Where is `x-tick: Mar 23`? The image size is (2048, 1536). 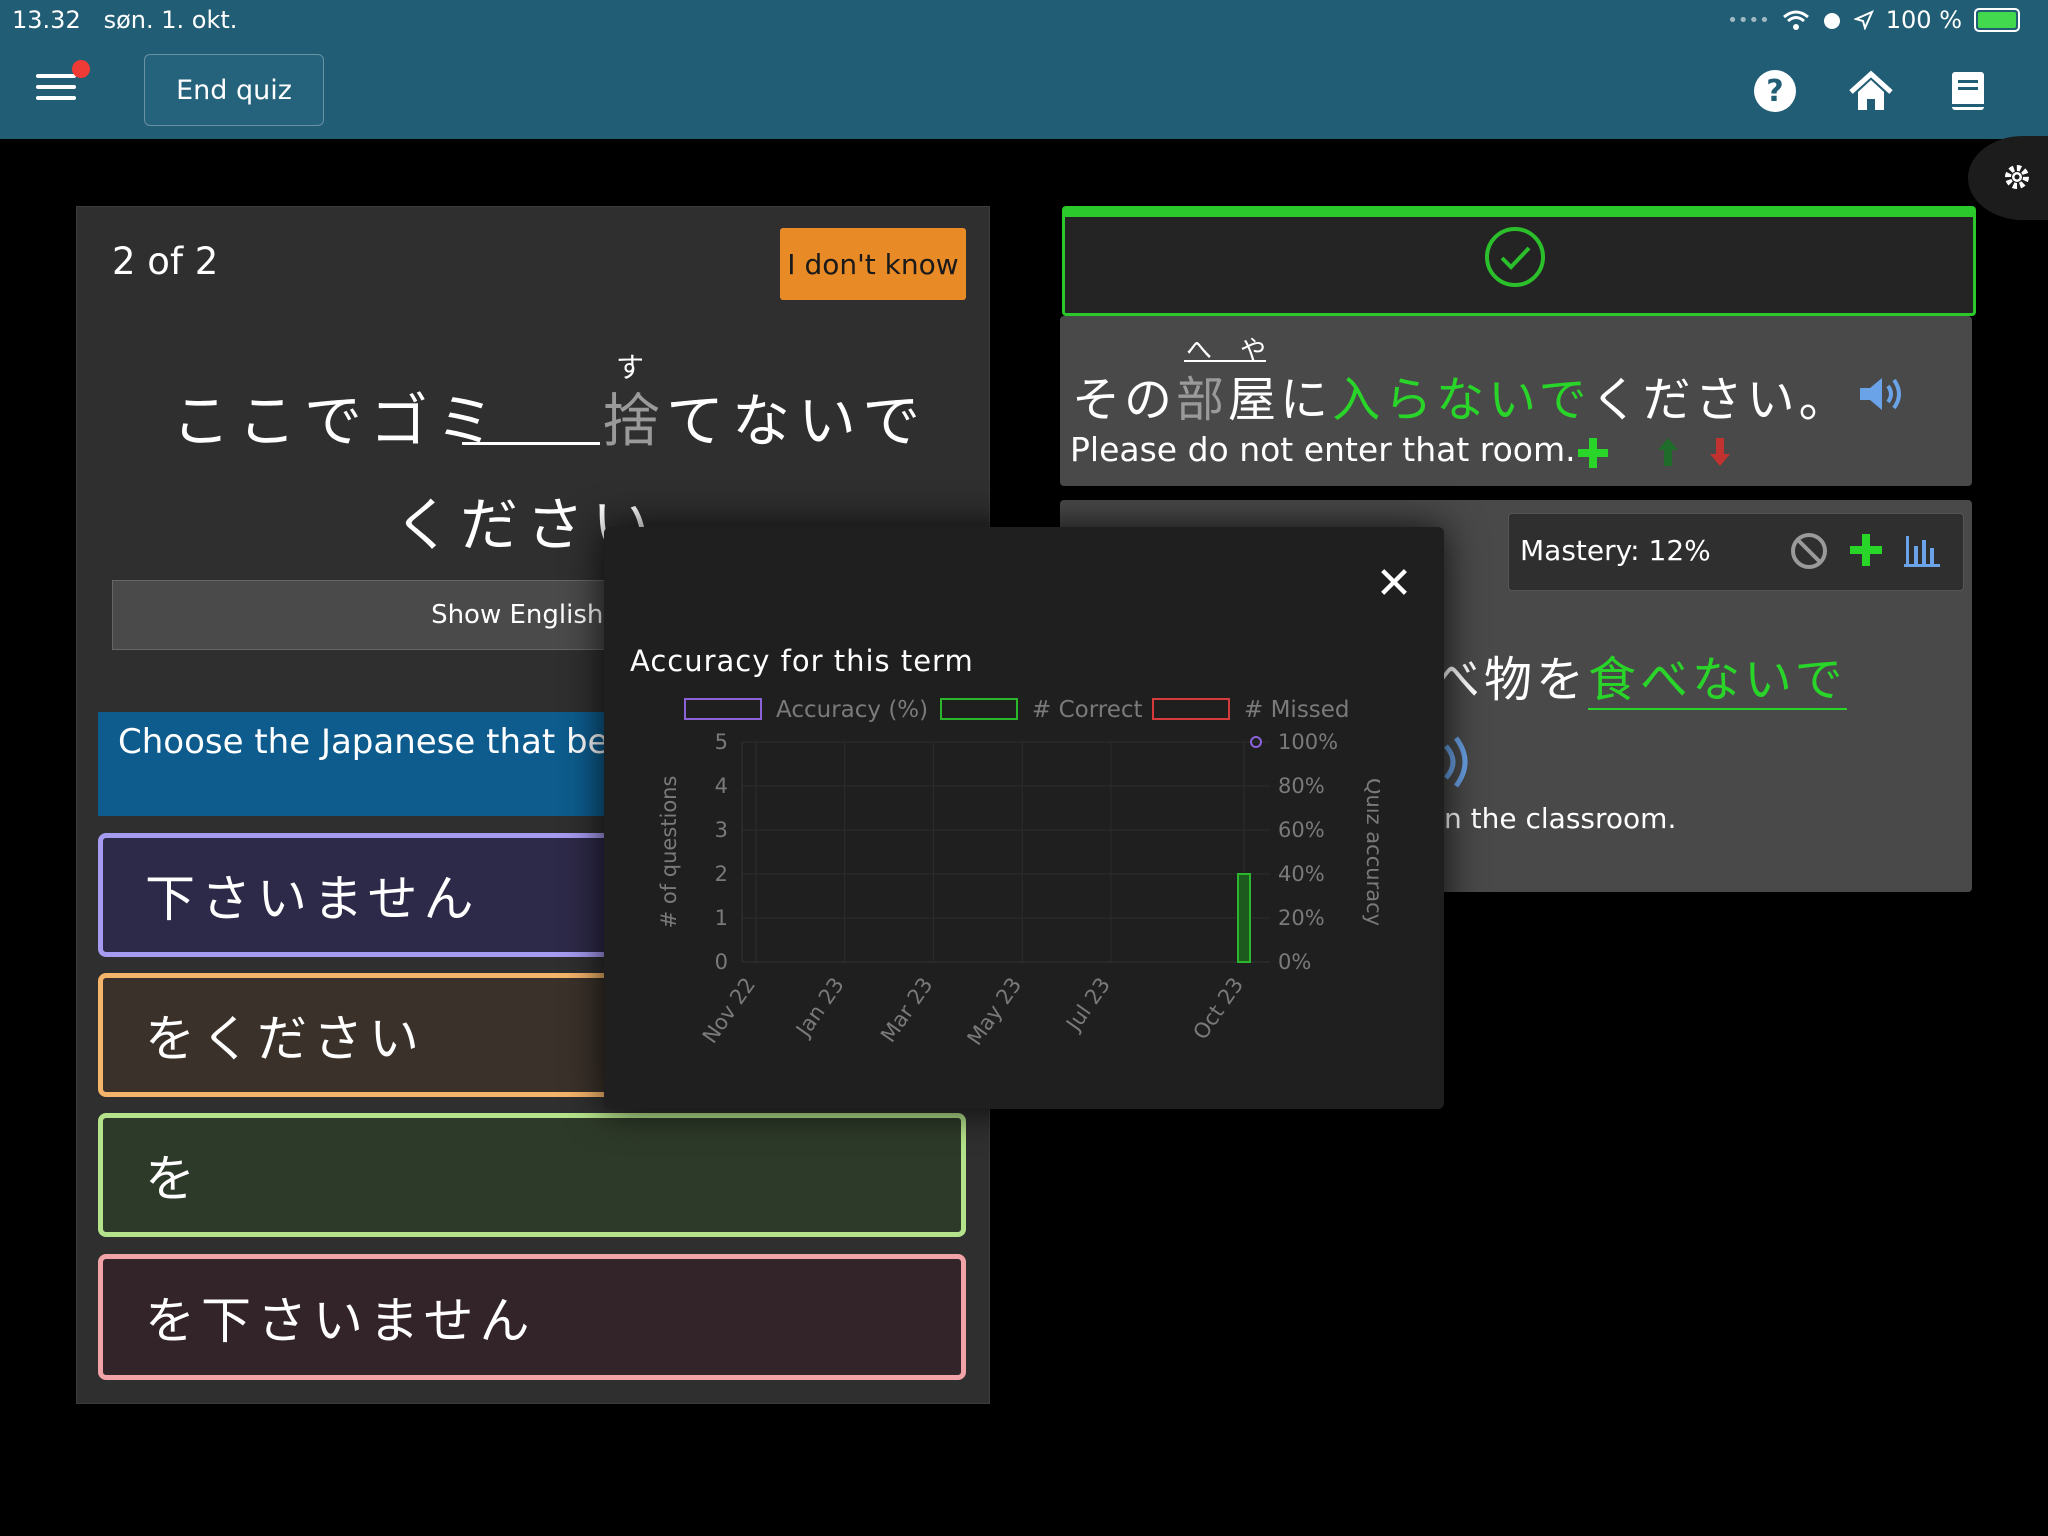 x-tick: Mar 23 is located at coordinates (907, 1010).